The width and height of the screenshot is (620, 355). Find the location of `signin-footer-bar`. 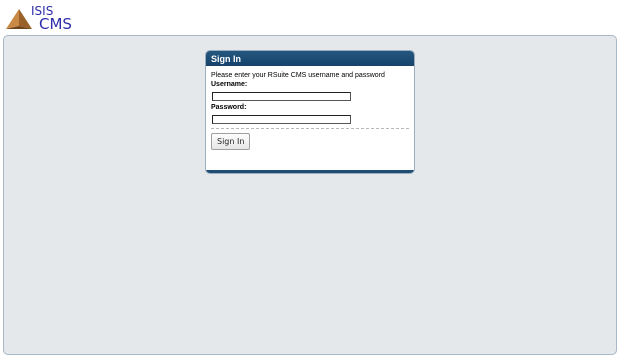

signin-footer-bar is located at coordinates (310, 171).